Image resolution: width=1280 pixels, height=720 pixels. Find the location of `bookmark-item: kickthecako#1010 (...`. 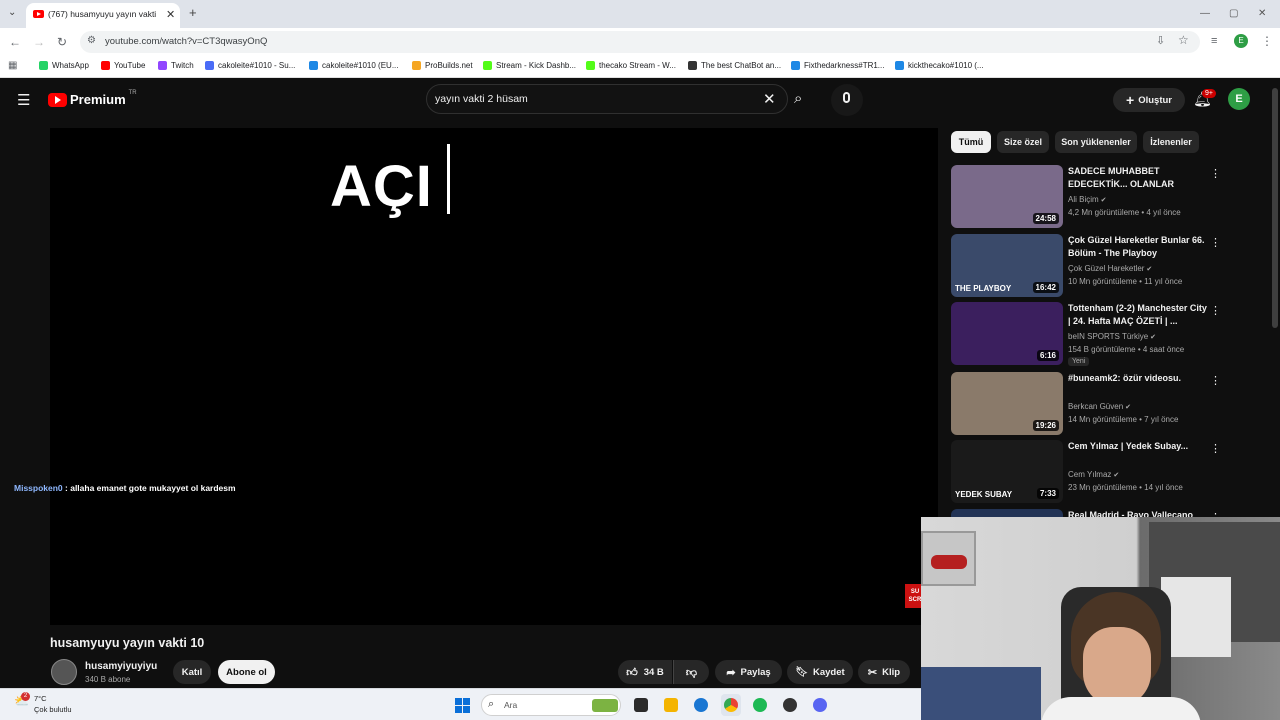

bookmark-item: kickthecako#1010 (... is located at coordinates (939, 65).